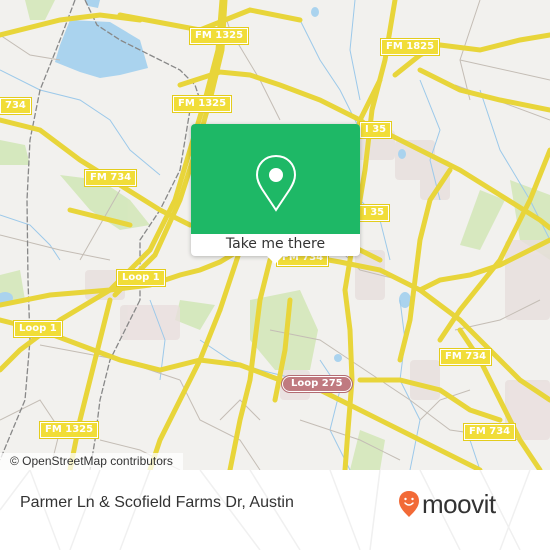 This screenshot has width=550, height=550. I want to click on map-attribution: © OpenStreetMap contributors, so click(91, 461).